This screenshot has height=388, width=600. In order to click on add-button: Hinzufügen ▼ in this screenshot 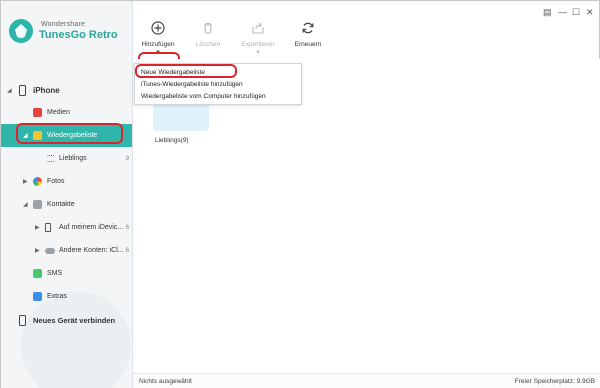, I will do `click(158, 38)`.